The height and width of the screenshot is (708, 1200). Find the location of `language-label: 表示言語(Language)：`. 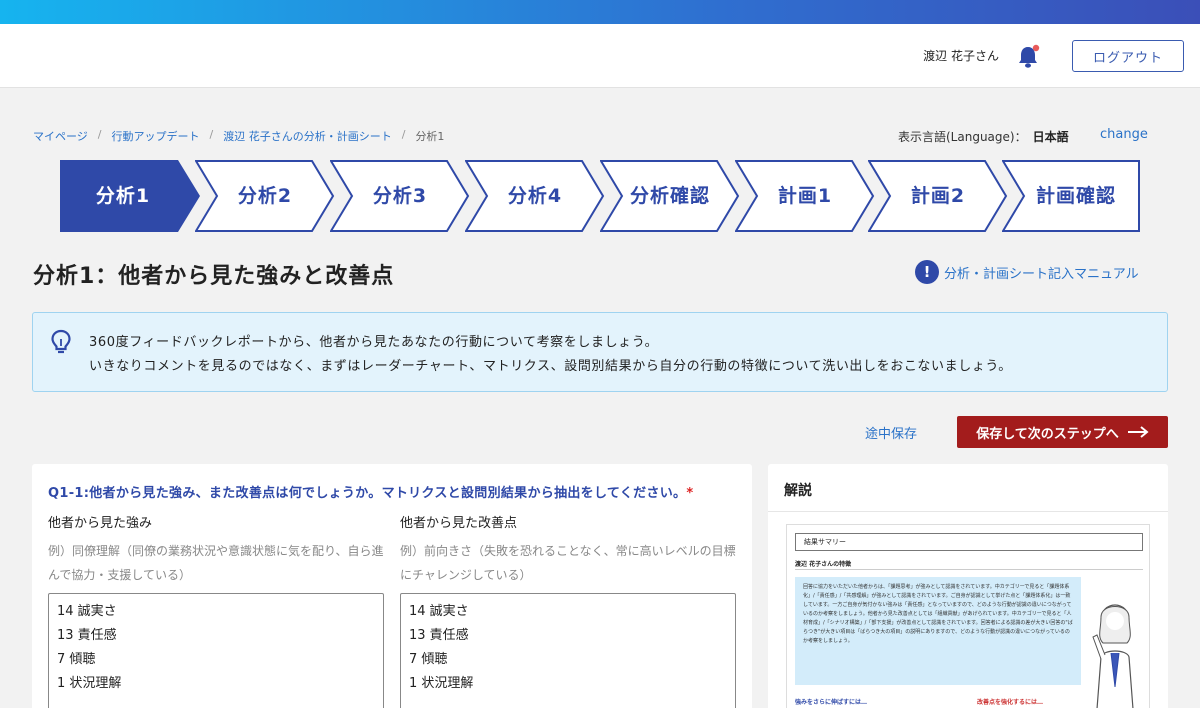

language-label: 表示言語(Language)： is located at coordinates (962, 137).